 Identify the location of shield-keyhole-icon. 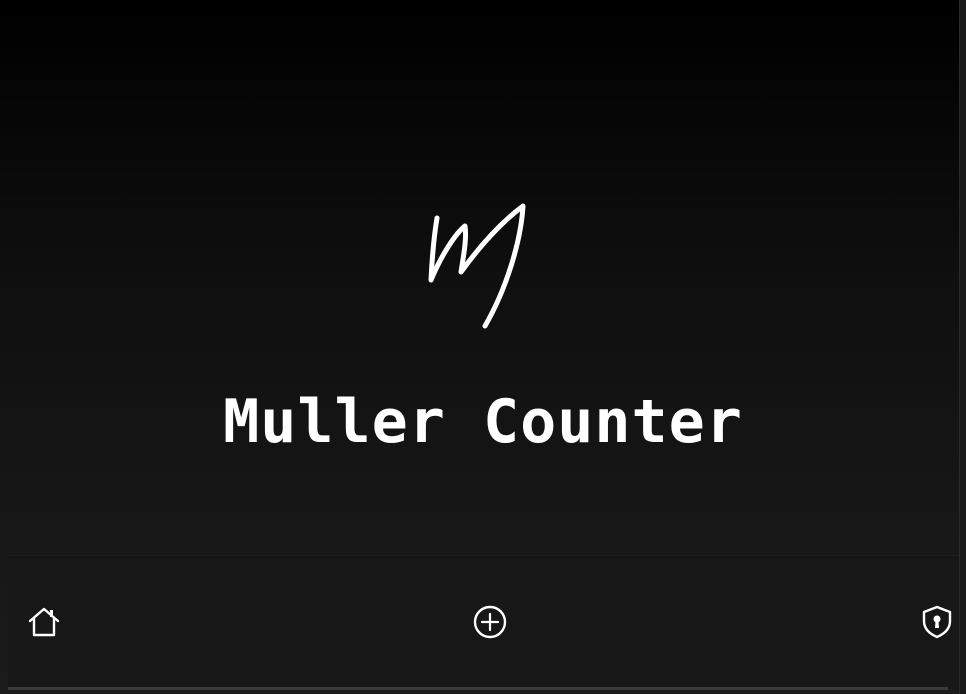
(937, 622).